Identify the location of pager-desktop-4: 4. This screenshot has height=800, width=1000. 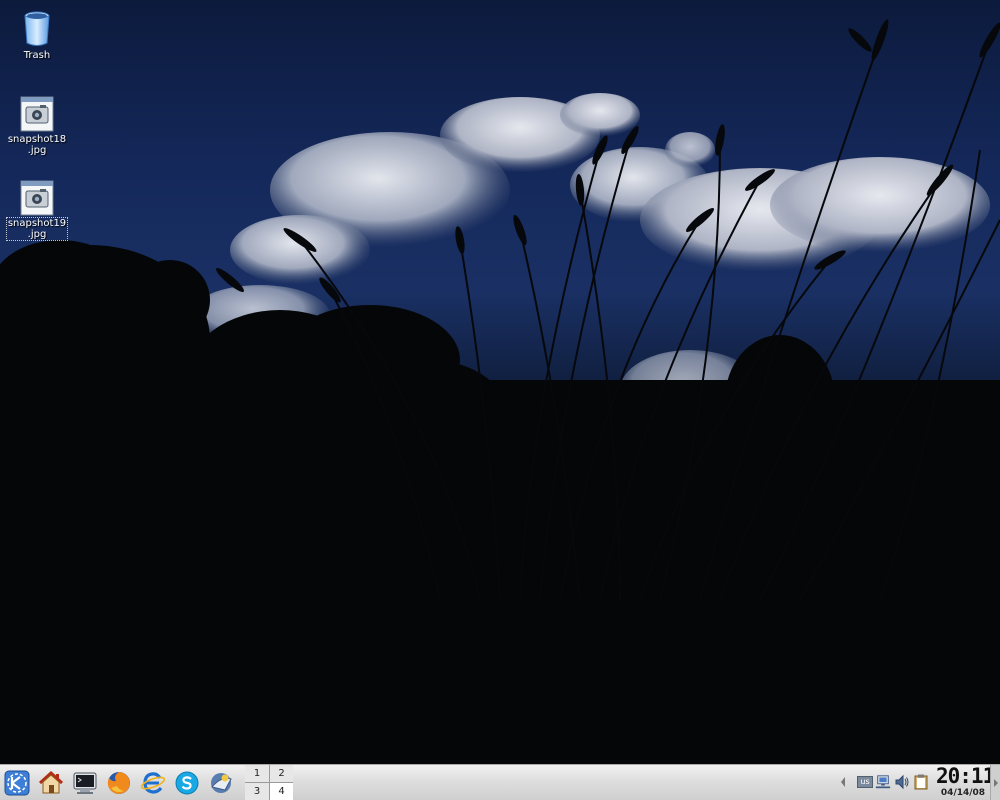
(281, 791).